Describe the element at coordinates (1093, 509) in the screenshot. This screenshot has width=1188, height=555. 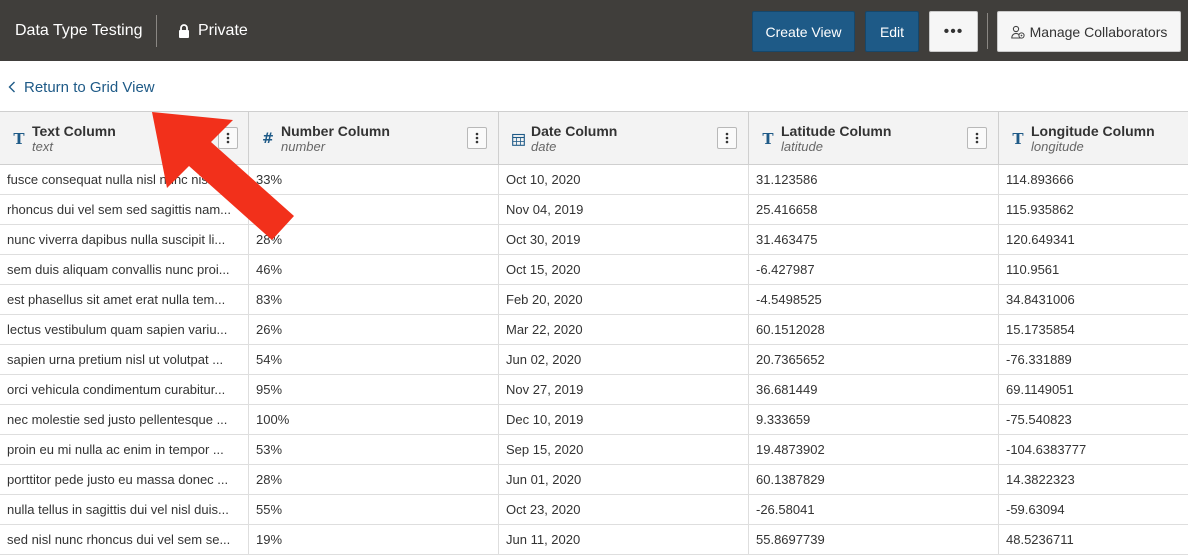
I see `cell-longitude: -59.63094` at that location.